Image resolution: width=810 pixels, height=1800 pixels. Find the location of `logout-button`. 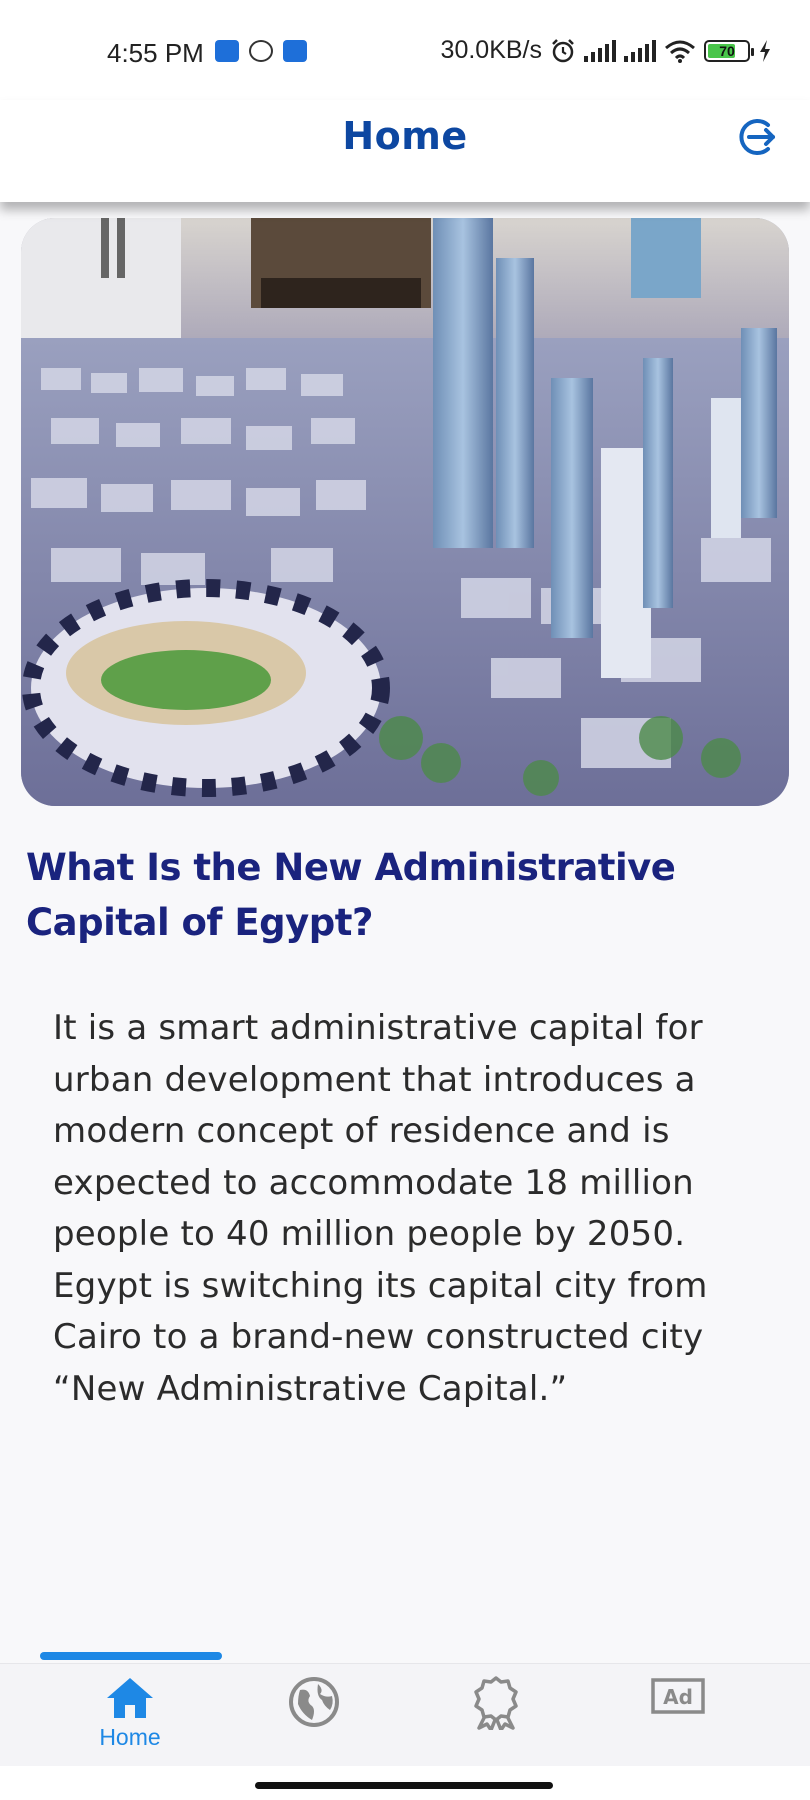

logout-button is located at coordinates (757, 137).